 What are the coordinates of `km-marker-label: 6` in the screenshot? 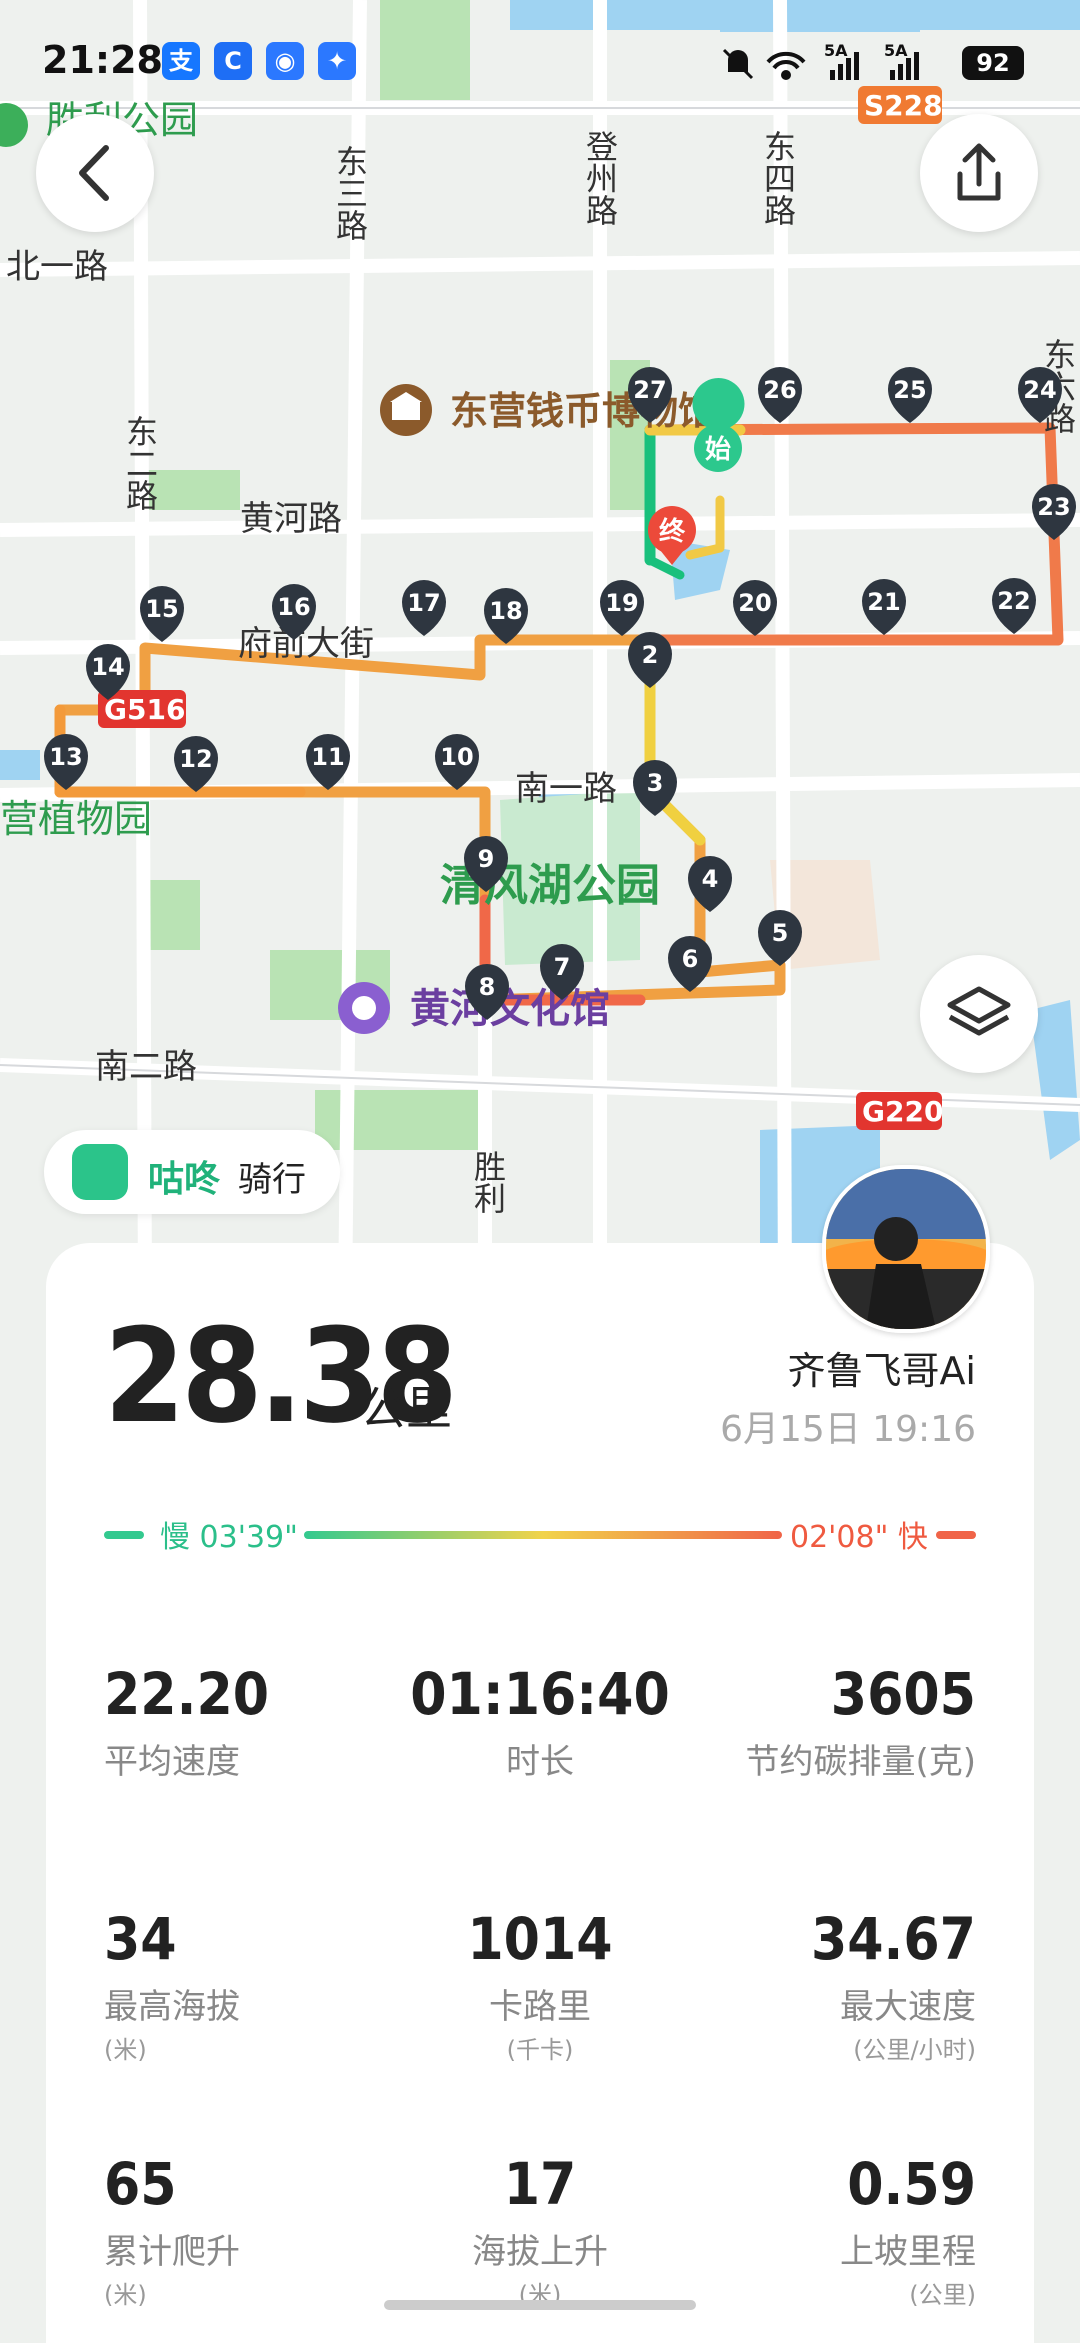 It's located at (690, 959).